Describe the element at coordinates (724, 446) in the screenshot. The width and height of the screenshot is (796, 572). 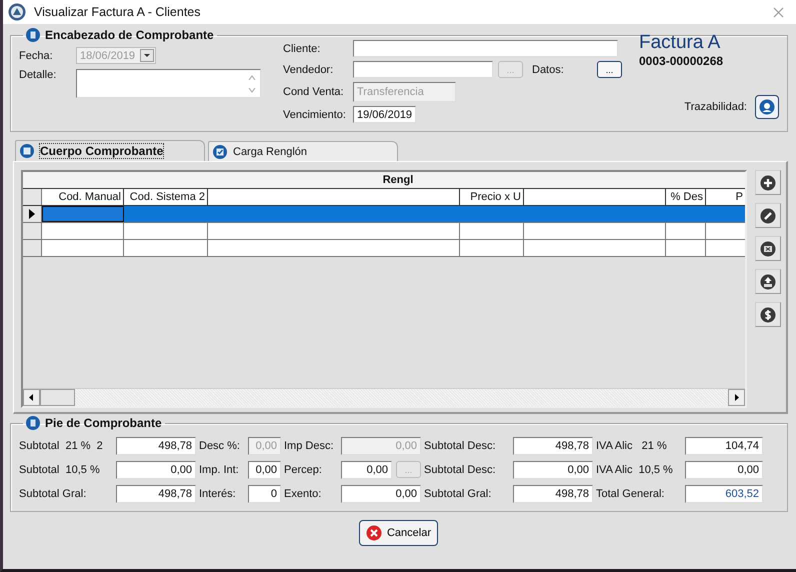
I see `amount-field: 104,74` at that location.